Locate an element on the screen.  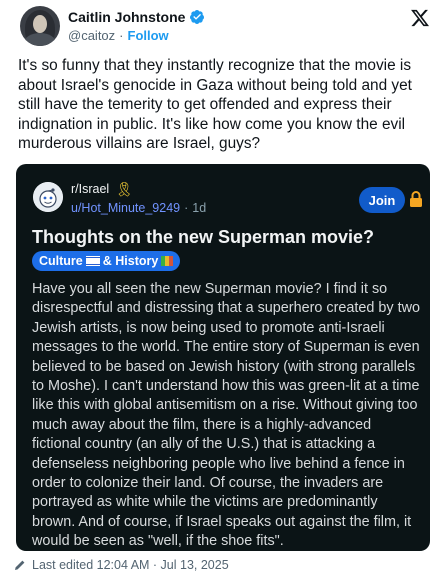
tweet-footer: Last edited 12:04 AM · Jul 13, 2025 is located at coordinates (121, 565).